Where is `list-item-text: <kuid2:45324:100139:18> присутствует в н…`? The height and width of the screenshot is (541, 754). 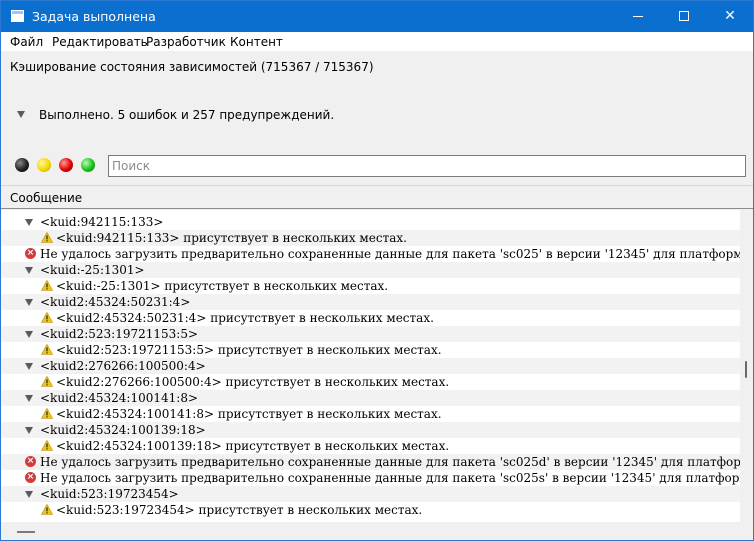
list-item-text: <kuid2:45324:100139:18> присутствует в н… is located at coordinates (253, 446).